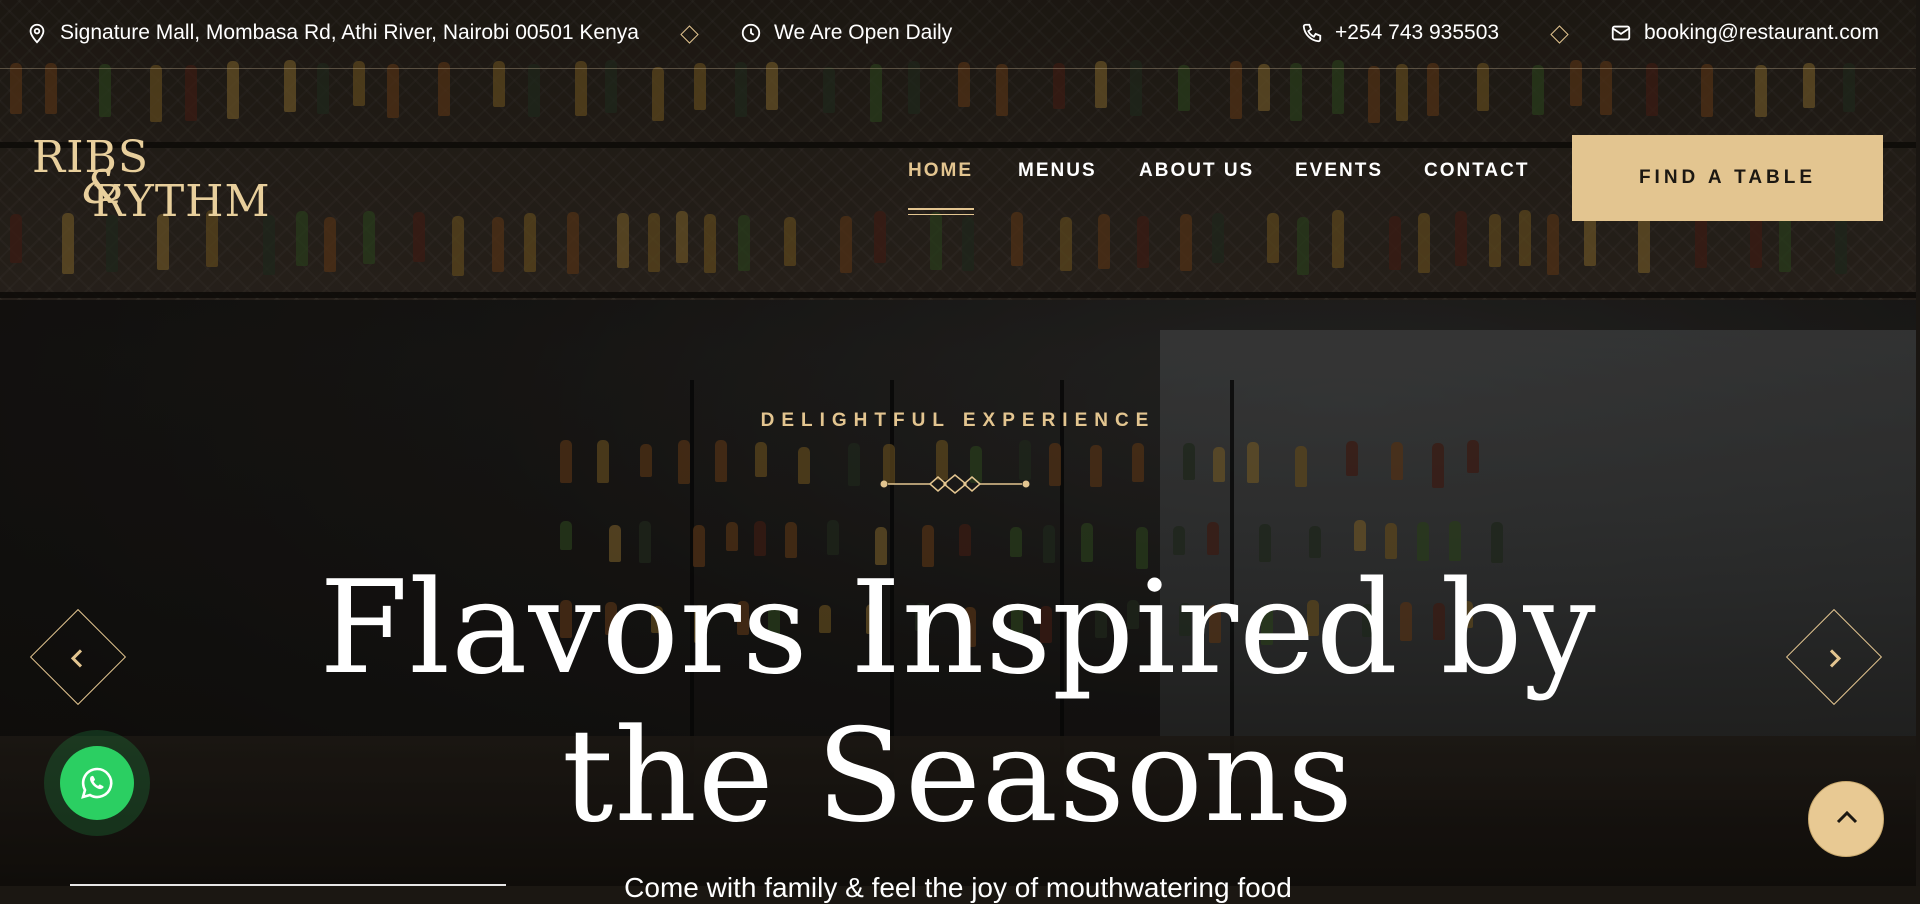 The image size is (1920, 904). Describe the element at coordinates (181, 201) in the screenshot. I see `logo-line2: RYTHM` at that location.